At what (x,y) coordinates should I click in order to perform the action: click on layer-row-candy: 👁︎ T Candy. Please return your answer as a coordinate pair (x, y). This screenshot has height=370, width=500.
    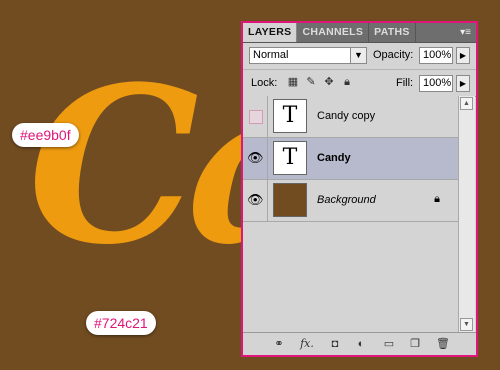
    Looking at the image, I should click on (350, 159).